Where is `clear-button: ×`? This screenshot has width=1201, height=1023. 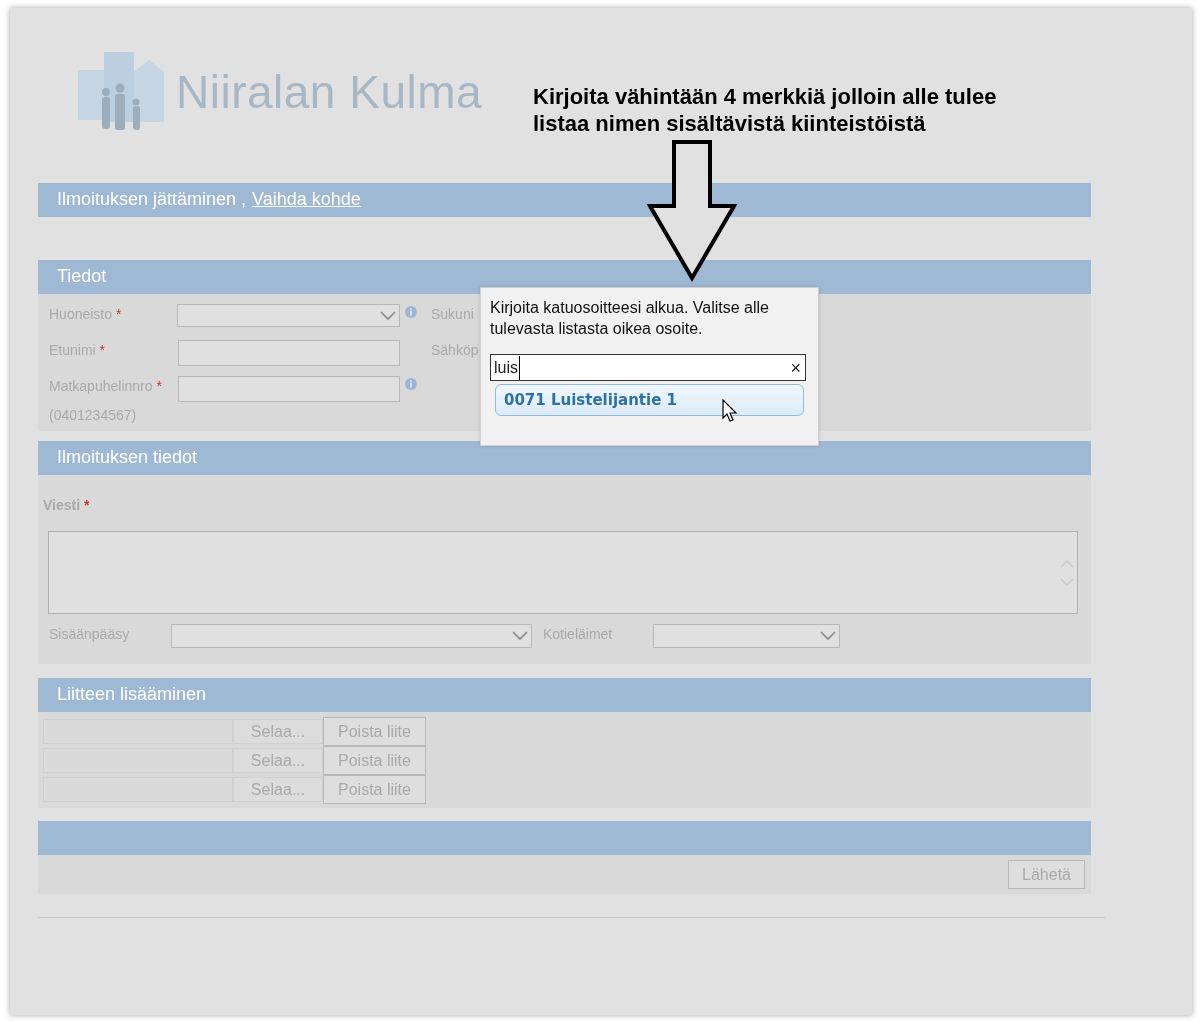
clear-button: × is located at coordinates (795, 367).